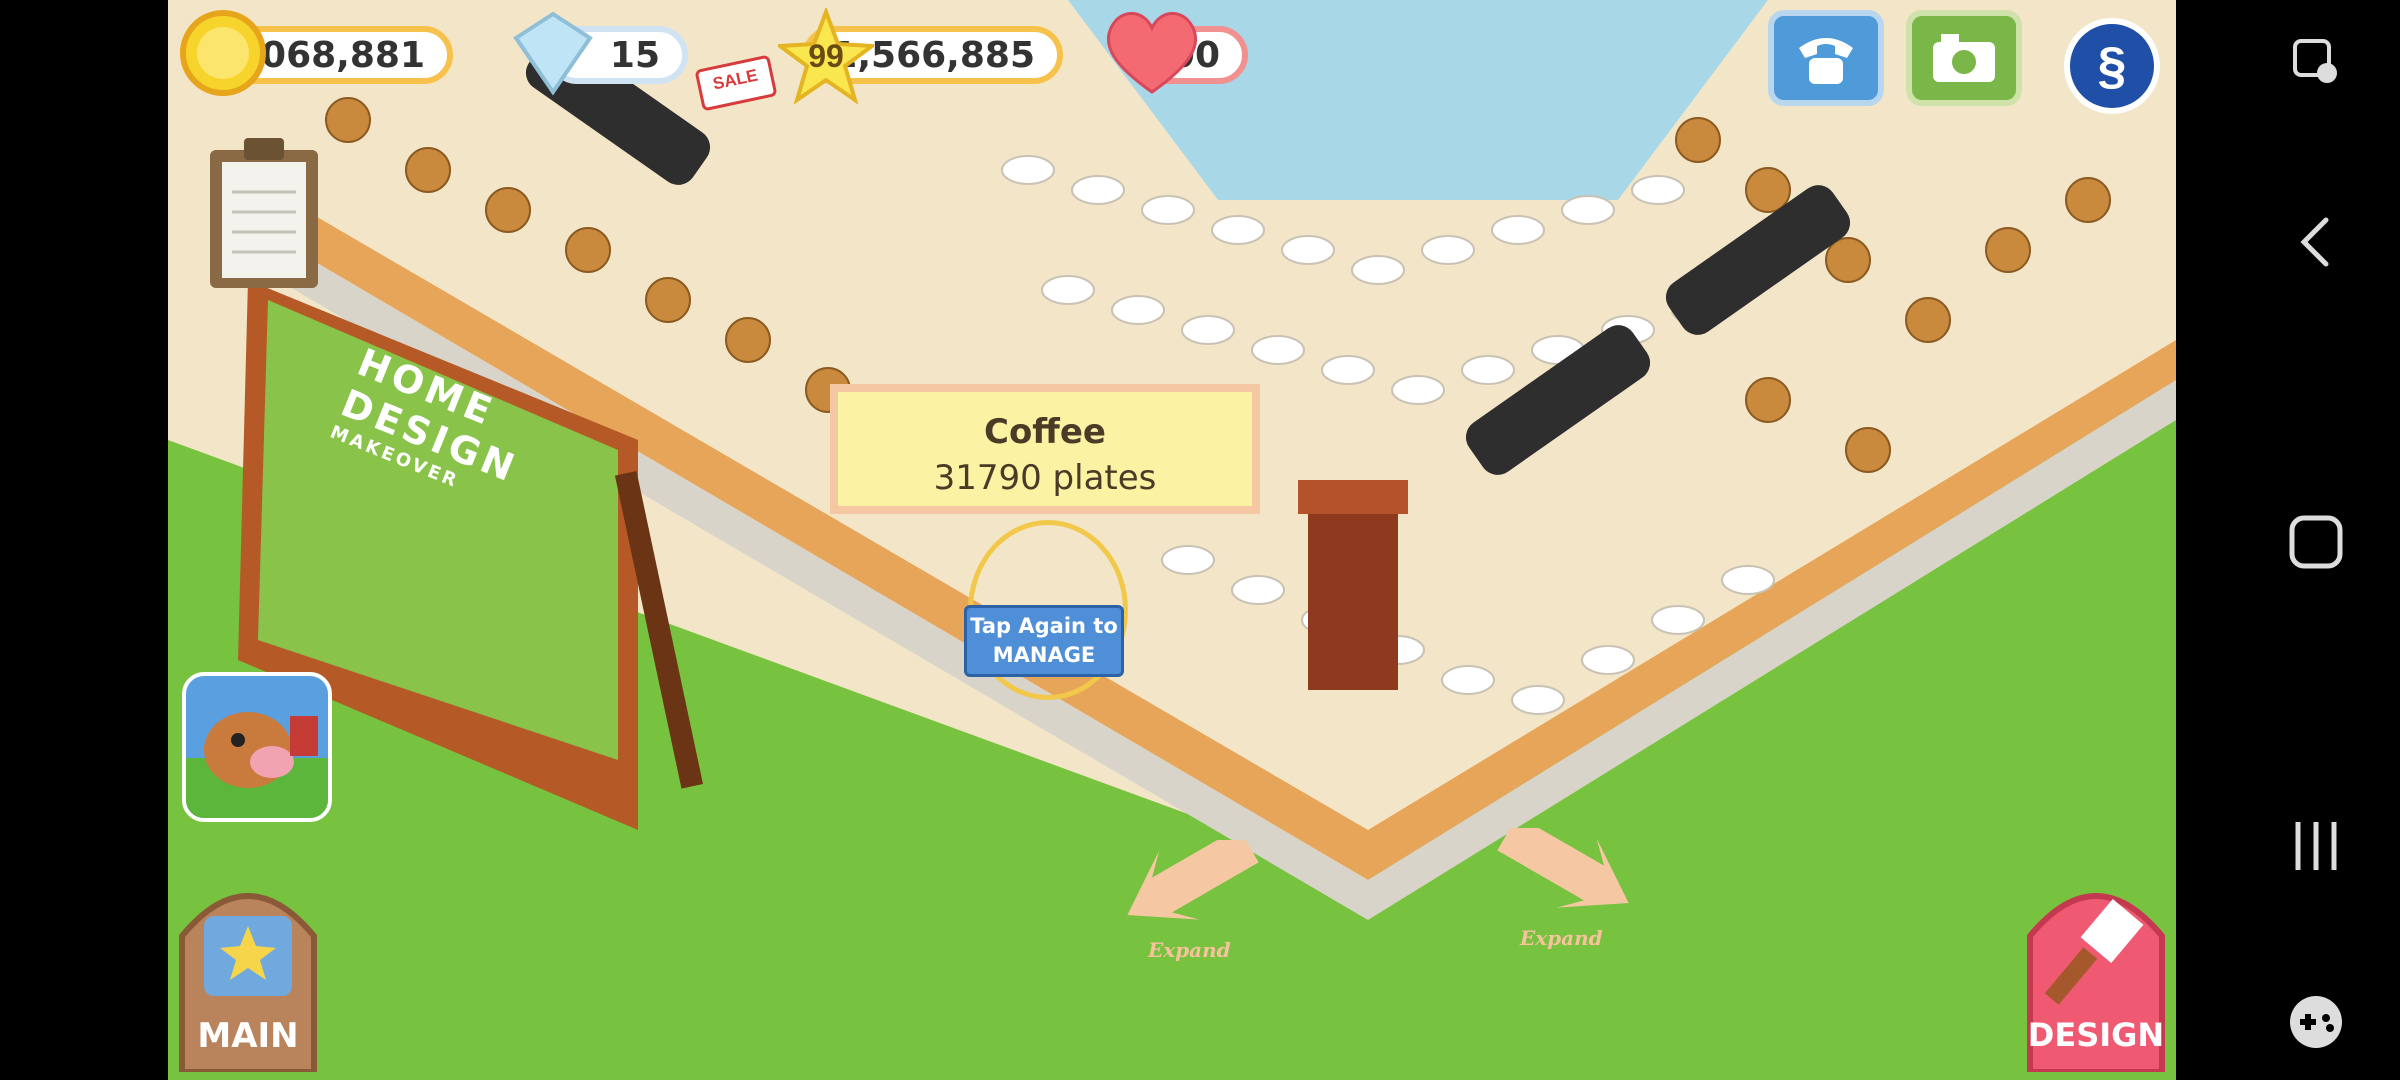  What do you see at coordinates (2316, 62) in the screenshot?
I see `screenshot-edit-icon` at bounding box center [2316, 62].